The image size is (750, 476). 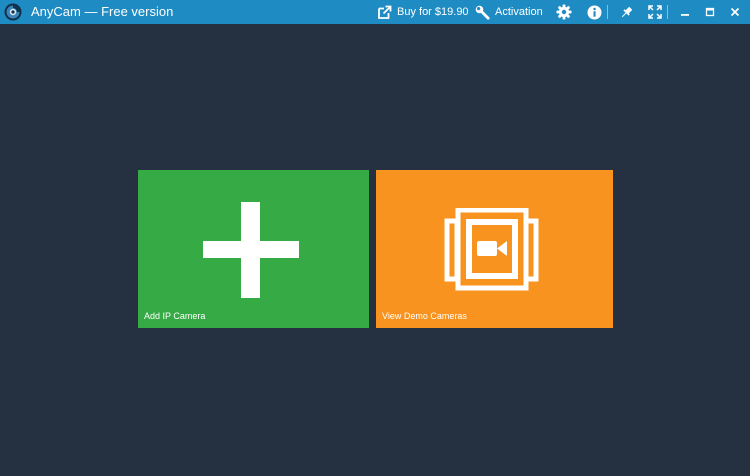 What do you see at coordinates (685, 15) in the screenshot?
I see `minimize-icon` at bounding box center [685, 15].